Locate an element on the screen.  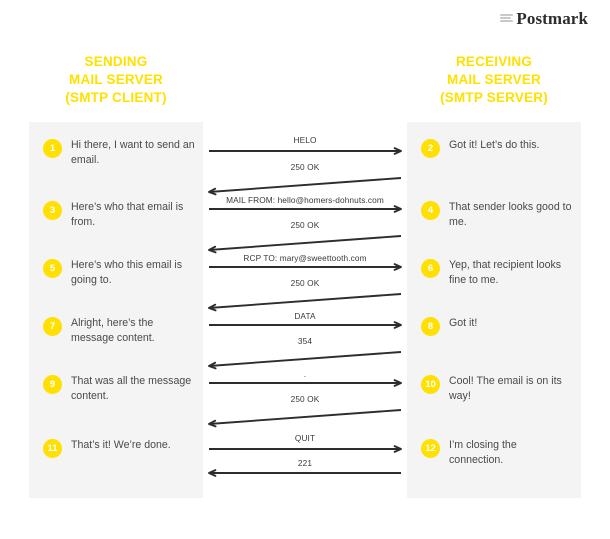
step-2: 2 Got it! Let’s do this. is located at coordinates (497, 148).